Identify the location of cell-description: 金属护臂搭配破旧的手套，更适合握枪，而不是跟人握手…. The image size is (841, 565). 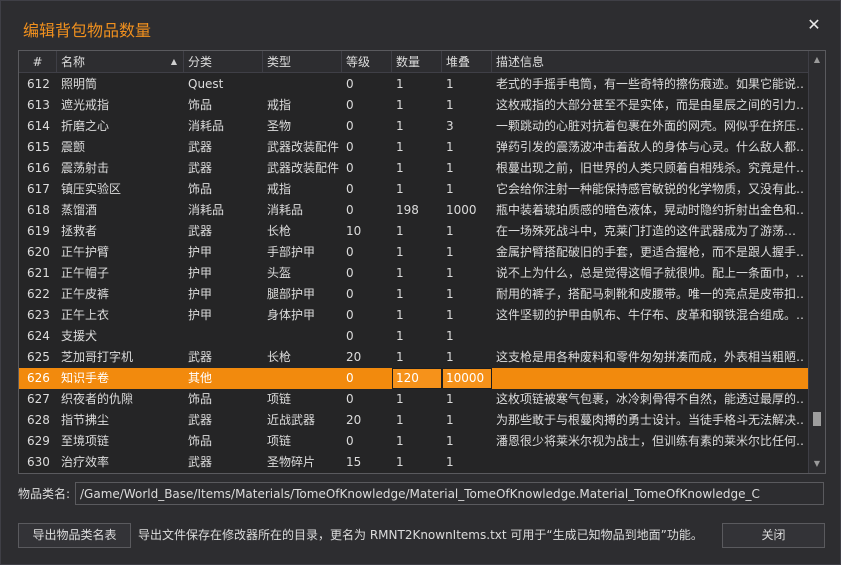
(650, 252).